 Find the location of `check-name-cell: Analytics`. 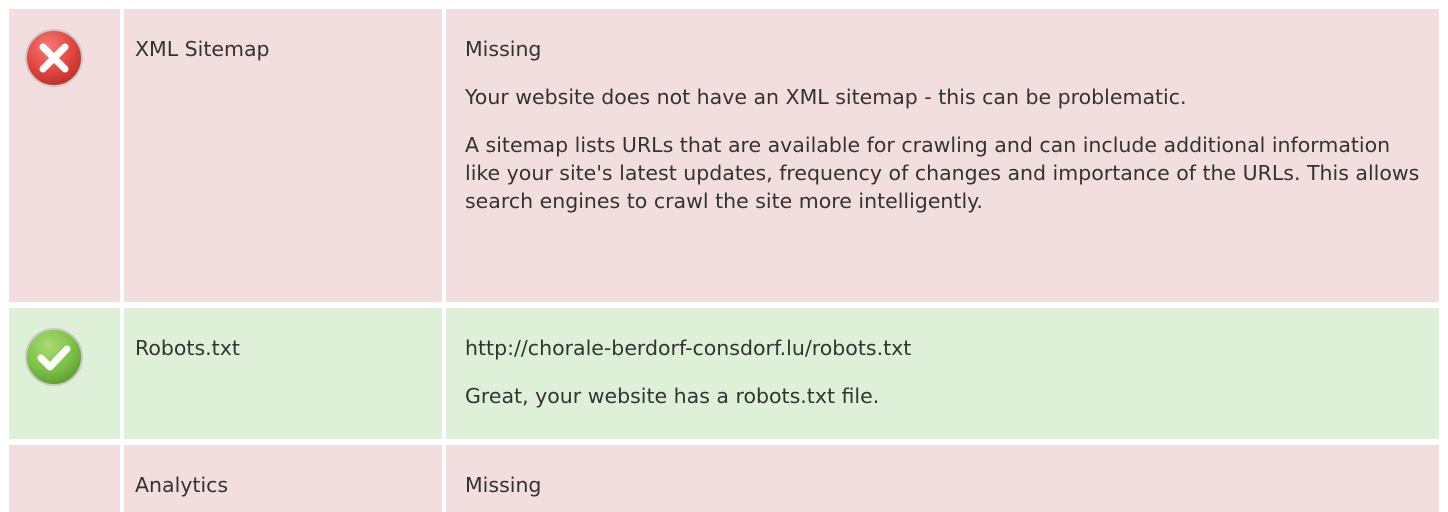

check-name-cell: Analytics is located at coordinates (283, 478).